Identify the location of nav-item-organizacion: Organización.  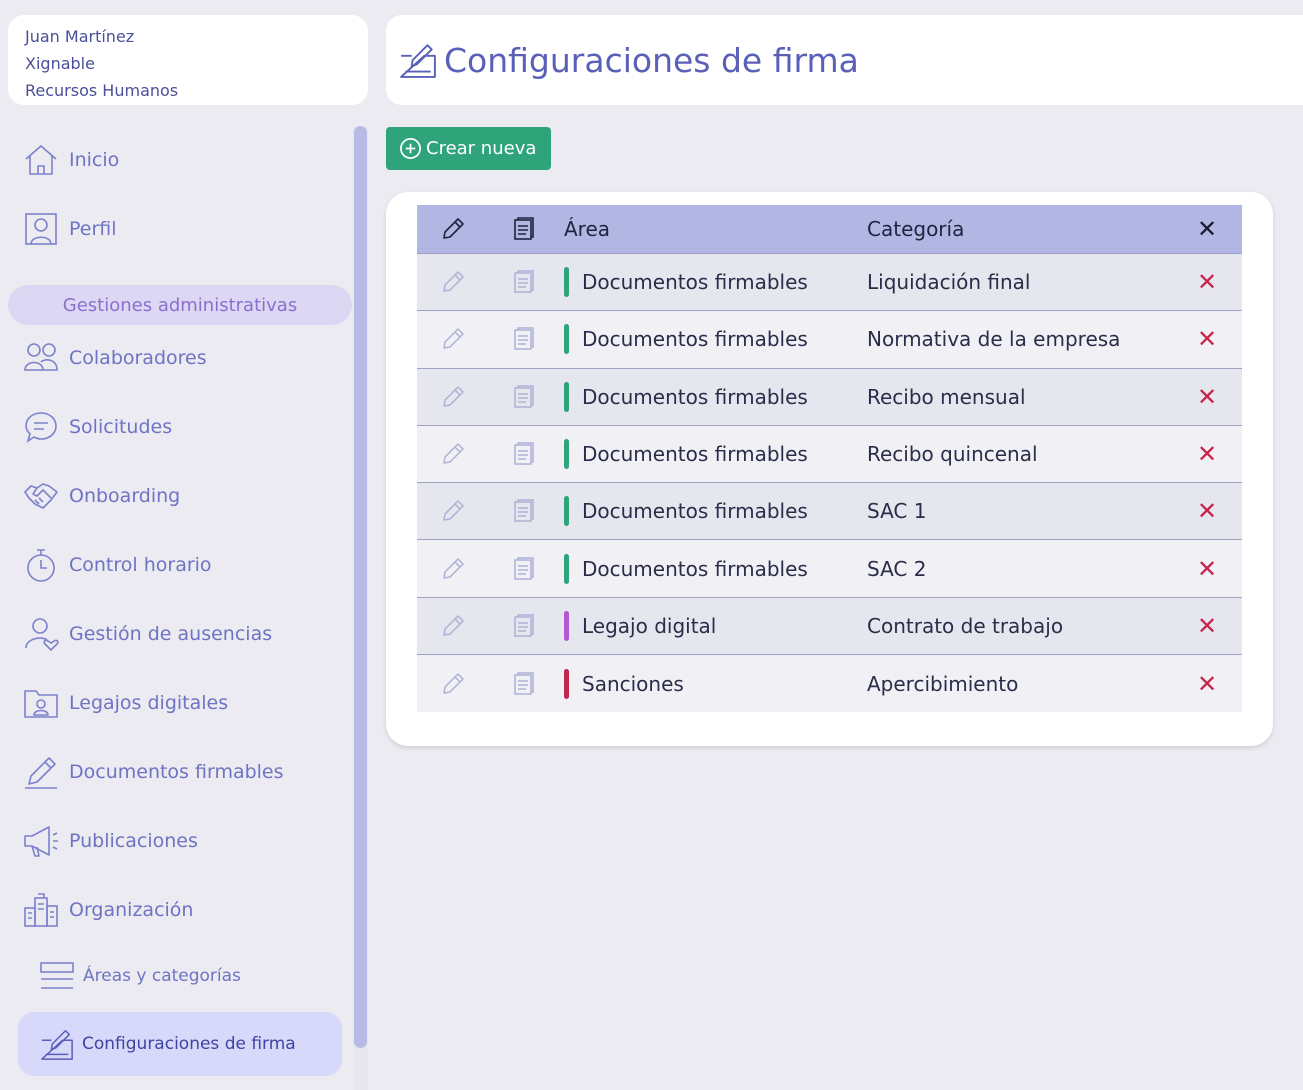
(107, 910).